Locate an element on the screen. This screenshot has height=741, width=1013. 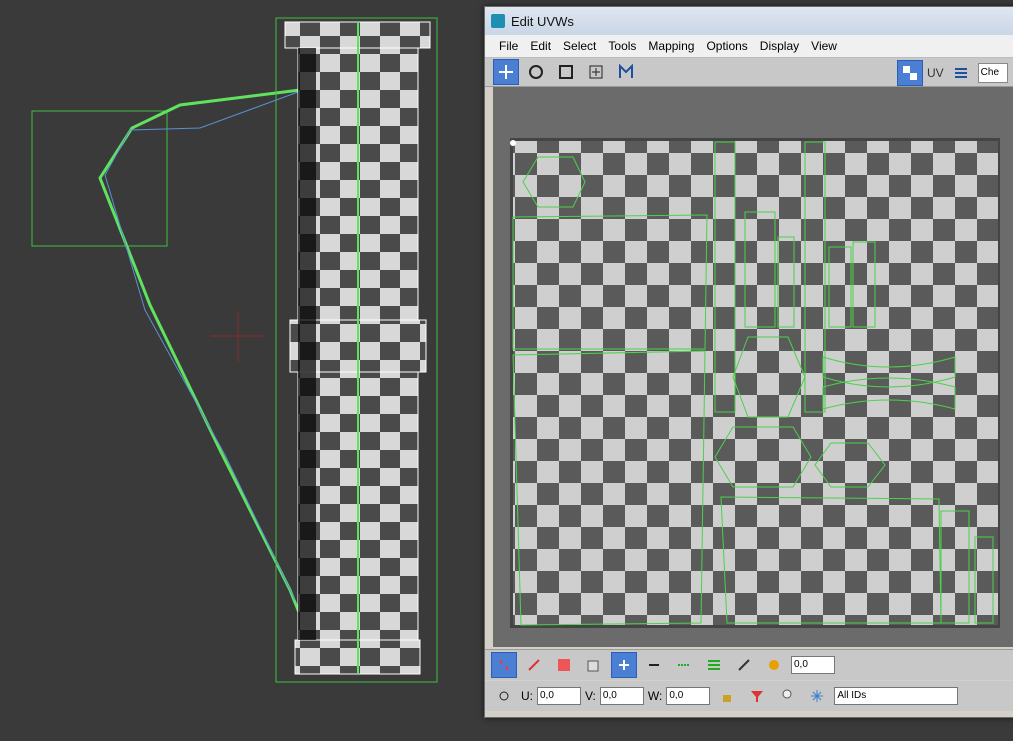
target-icon is located at coordinates (504, 696).